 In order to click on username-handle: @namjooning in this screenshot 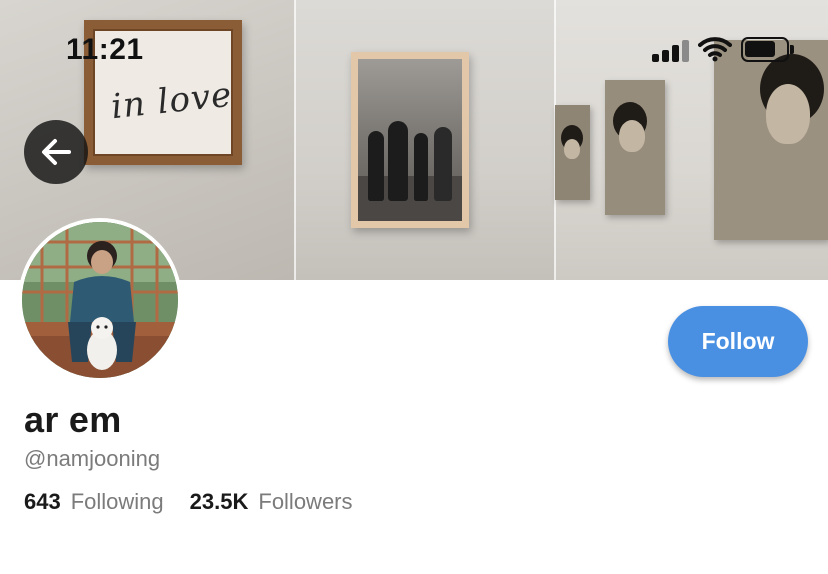, I will do `click(92, 458)`.